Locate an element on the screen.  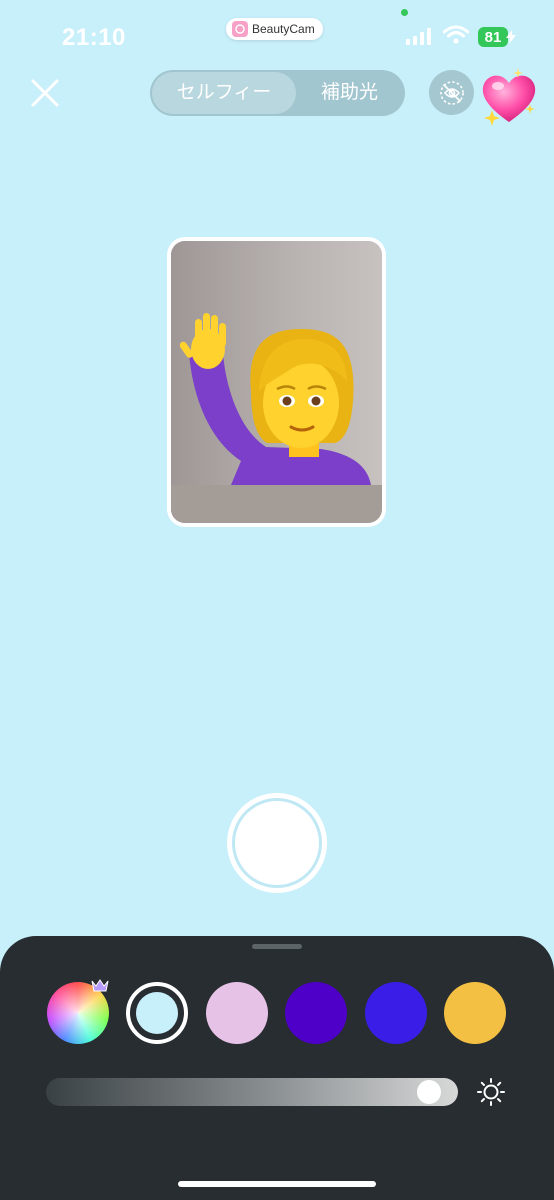
capture-button is located at coordinates (277, 843).